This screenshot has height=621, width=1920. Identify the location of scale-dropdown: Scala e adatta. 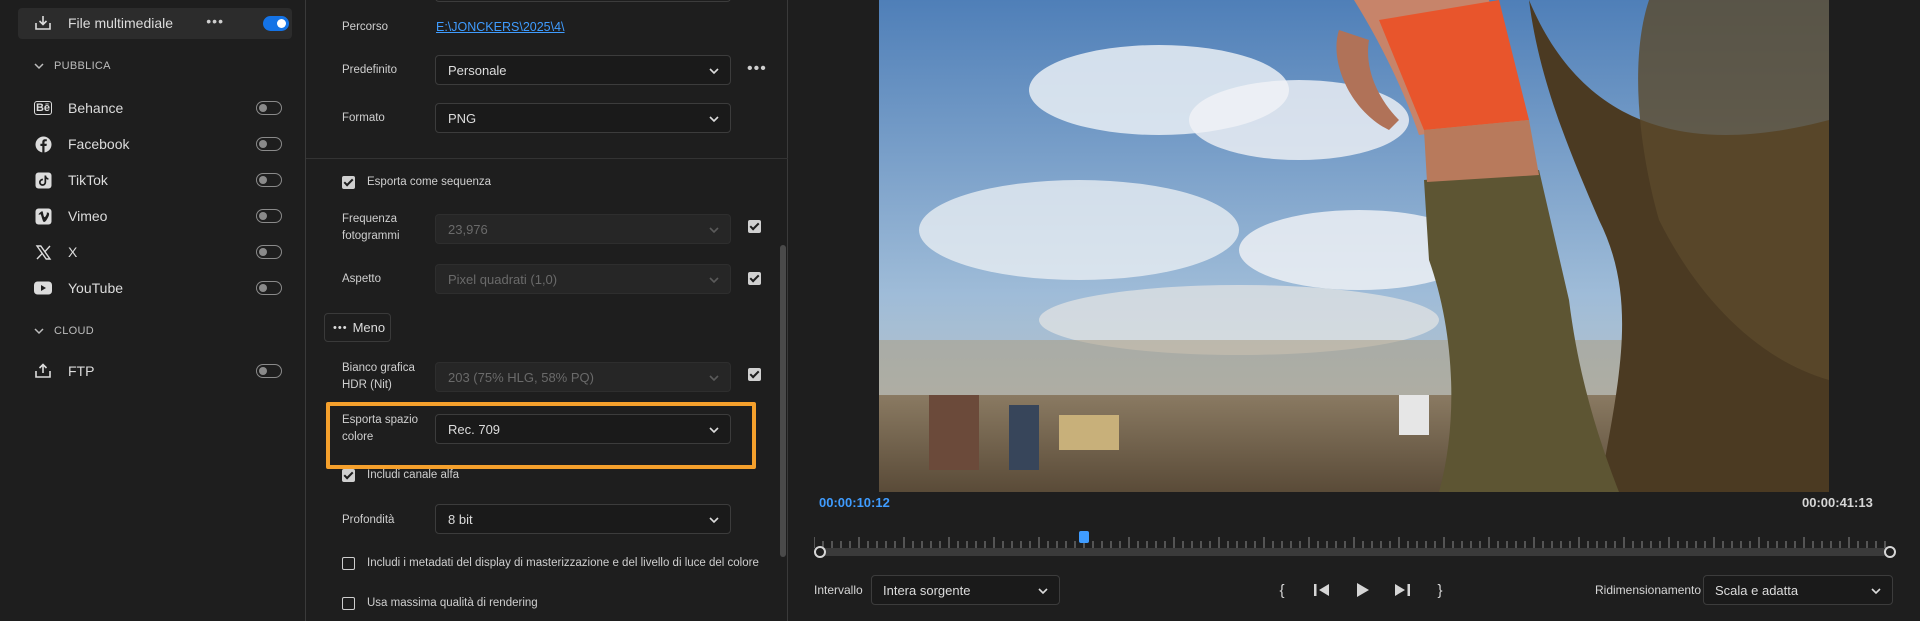
(1798, 590).